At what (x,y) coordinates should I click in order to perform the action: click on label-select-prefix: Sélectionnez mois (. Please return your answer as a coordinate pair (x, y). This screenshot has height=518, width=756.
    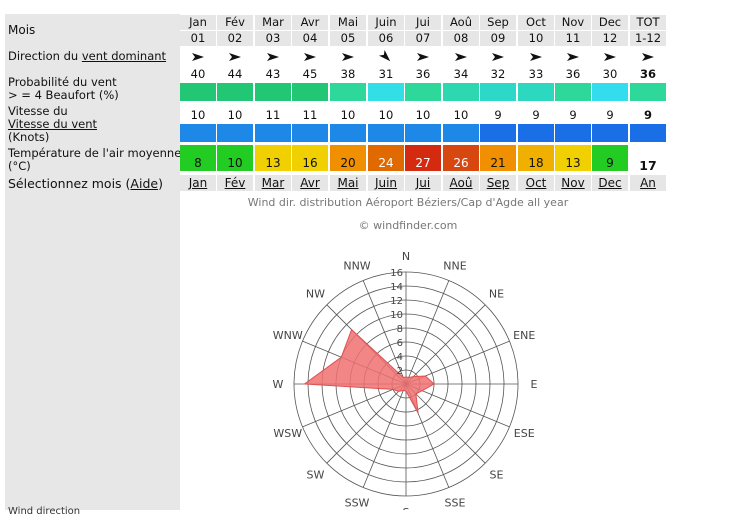
    Looking at the image, I should click on (69, 183).